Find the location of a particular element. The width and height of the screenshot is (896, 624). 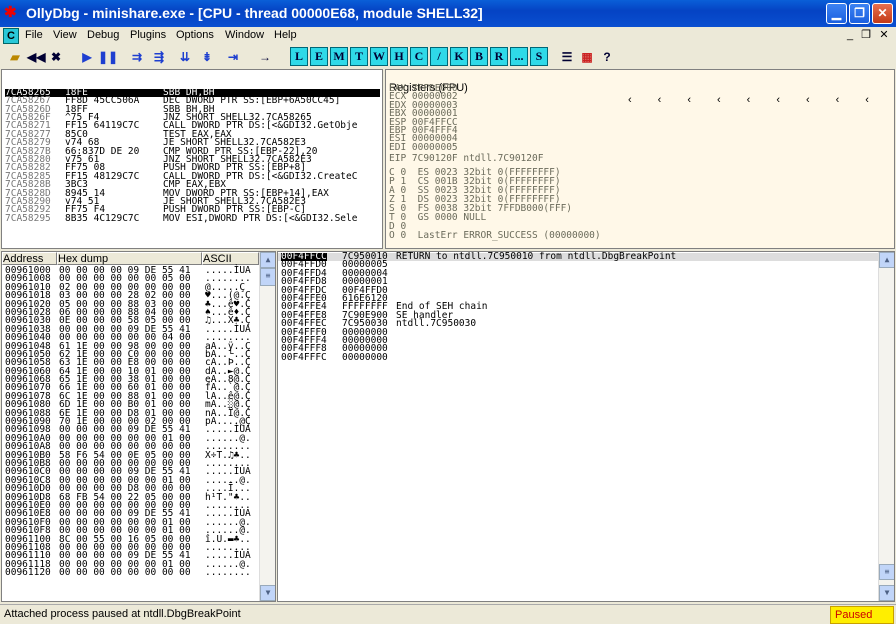

appearance-icon: ▦ is located at coordinates (587, 57).